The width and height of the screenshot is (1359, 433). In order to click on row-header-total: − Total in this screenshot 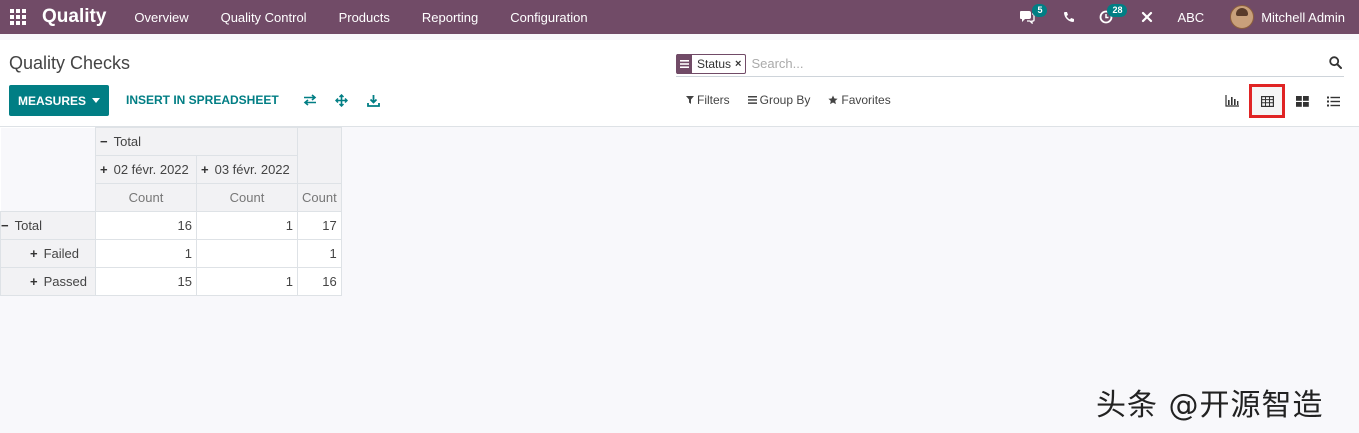, I will do `click(48, 225)`.